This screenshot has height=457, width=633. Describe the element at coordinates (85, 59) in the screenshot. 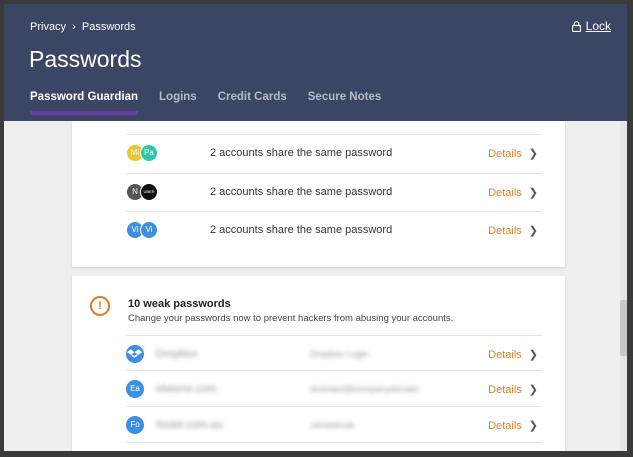

I see `page-title: Passwords` at that location.